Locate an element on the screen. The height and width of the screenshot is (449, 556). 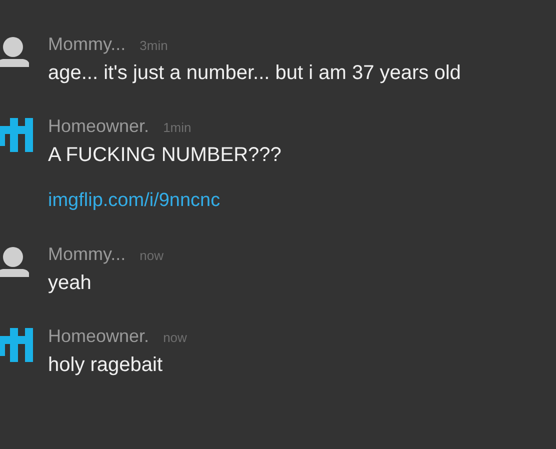
timestamp: 3min is located at coordinates (154, 45).